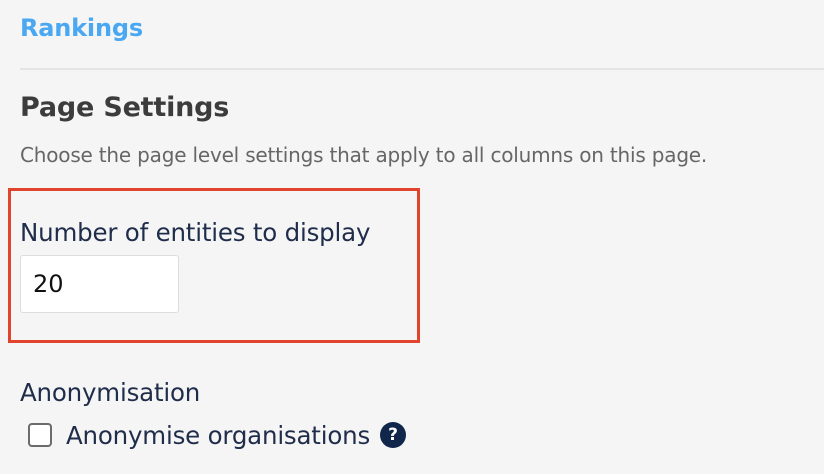 Image resolution: width=824 pixels, height=474 pixels. Describe the element at coordinates (99, 284) in the screenshot. I see `entities-count-input` at that location.